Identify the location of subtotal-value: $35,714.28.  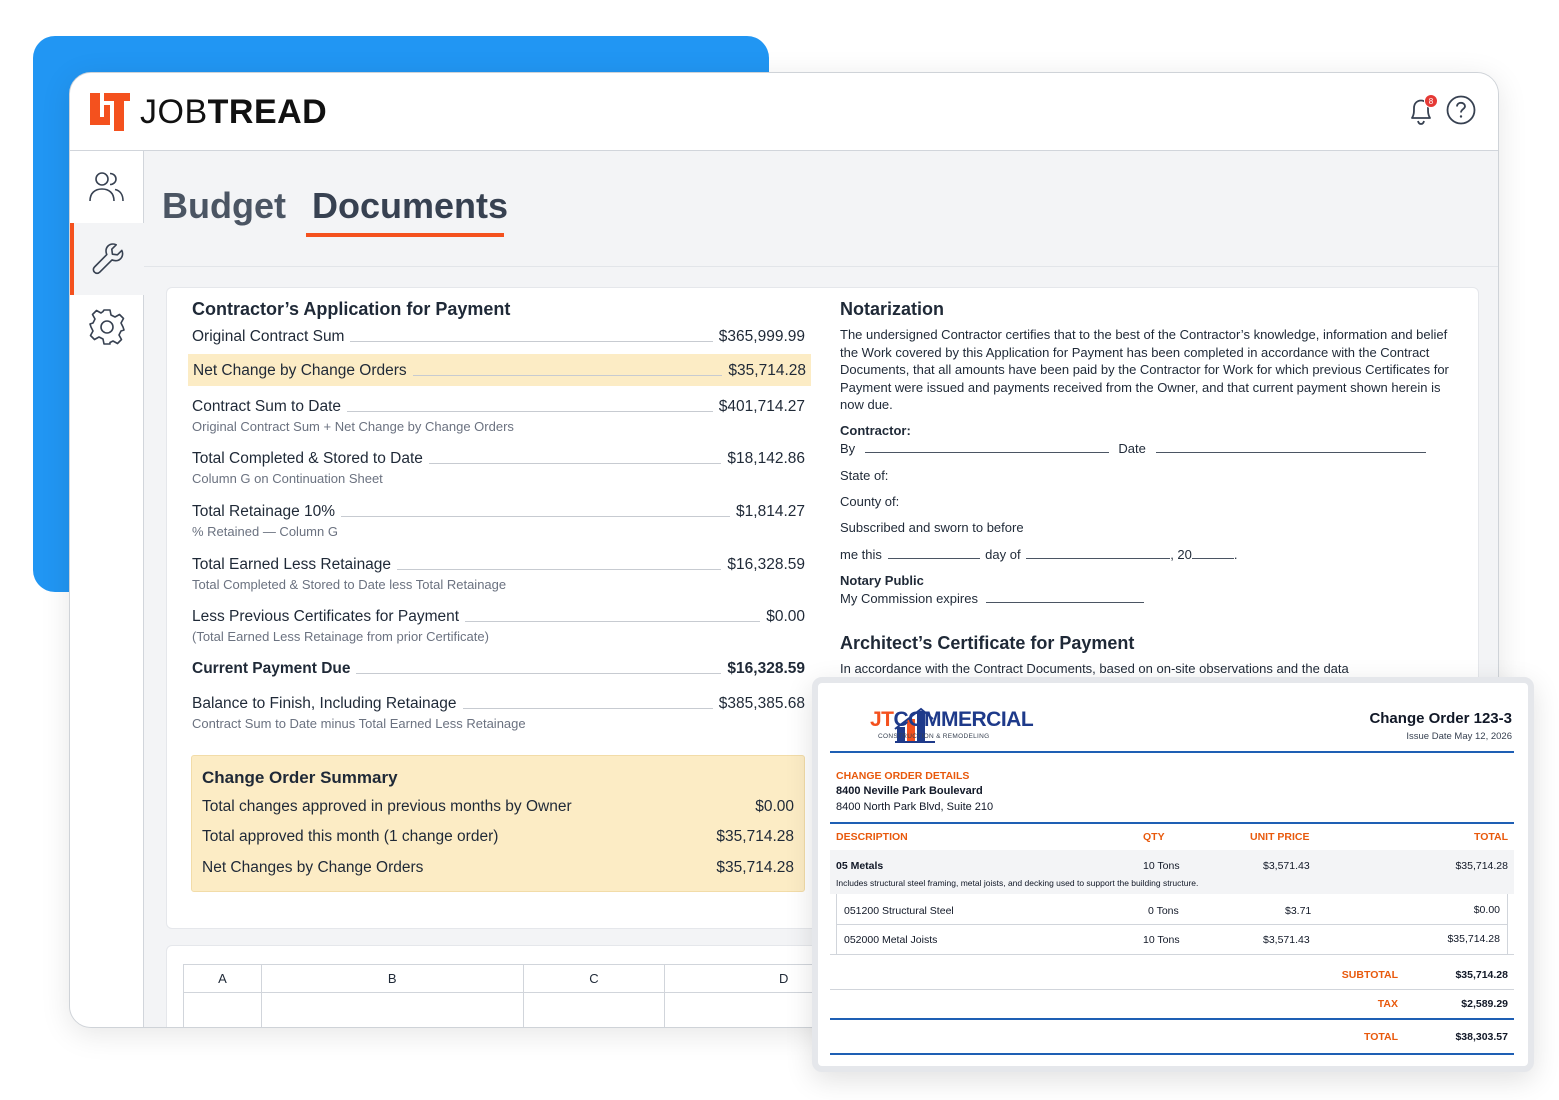
(1481, 975).